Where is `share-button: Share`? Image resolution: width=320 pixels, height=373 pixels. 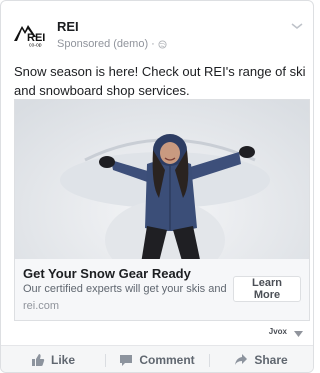 share-button: Share is located at coordinates (261, 359).